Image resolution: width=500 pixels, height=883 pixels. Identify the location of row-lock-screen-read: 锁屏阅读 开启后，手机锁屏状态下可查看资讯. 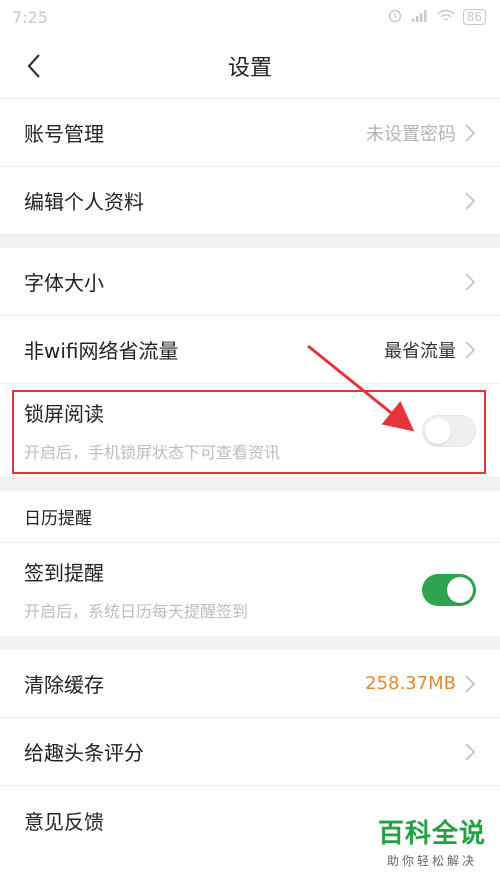
(250, 431).